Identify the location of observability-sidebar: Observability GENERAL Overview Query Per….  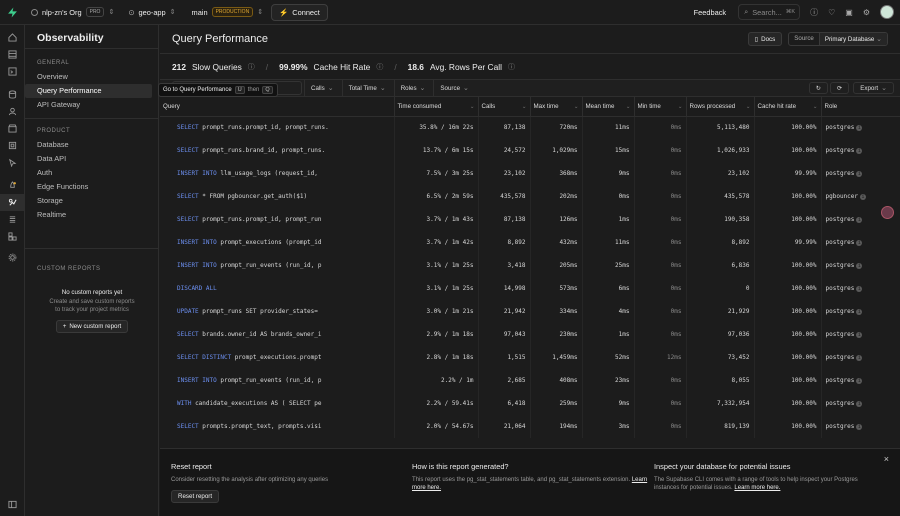
(92, 270).